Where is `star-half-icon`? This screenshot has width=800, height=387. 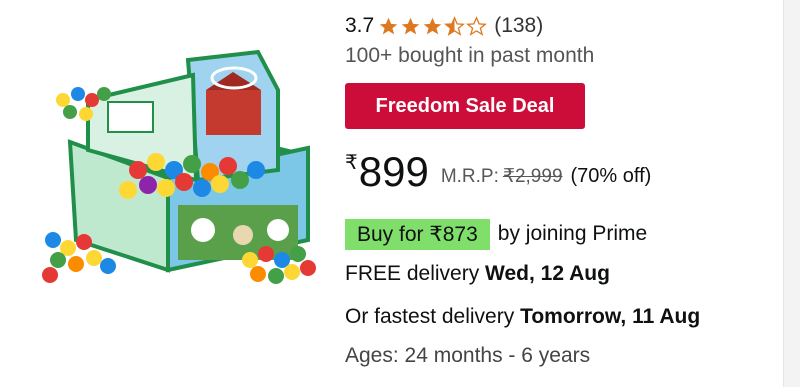
star-half-icon is located at coordinates (455, 25).